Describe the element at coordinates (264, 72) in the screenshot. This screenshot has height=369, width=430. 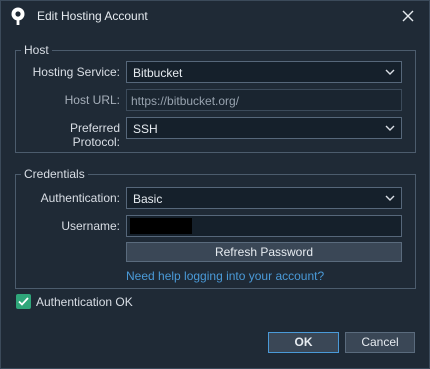
I see `hosting-service-select: Bitbucket` at that location.